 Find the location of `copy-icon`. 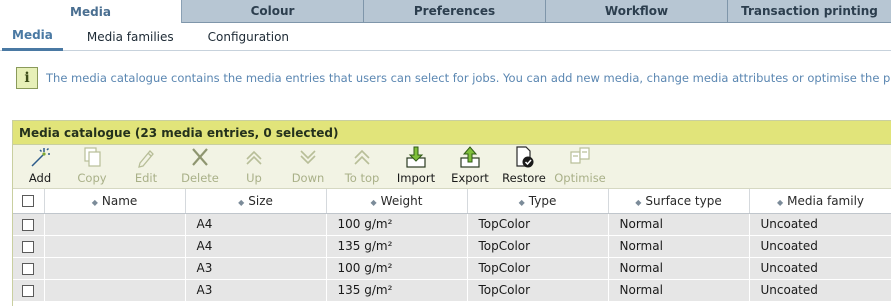

copy-icon is located at coordinates (92, 157).